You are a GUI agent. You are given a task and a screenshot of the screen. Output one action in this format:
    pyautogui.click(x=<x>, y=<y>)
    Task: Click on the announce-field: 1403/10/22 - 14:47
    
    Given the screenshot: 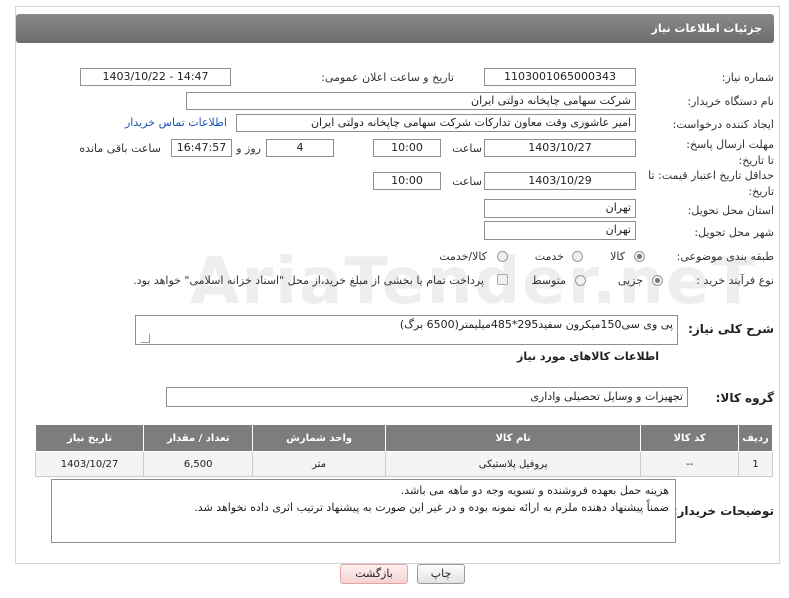 What is the action you would take?
    pyautogui.click(x=155, y=77)
    